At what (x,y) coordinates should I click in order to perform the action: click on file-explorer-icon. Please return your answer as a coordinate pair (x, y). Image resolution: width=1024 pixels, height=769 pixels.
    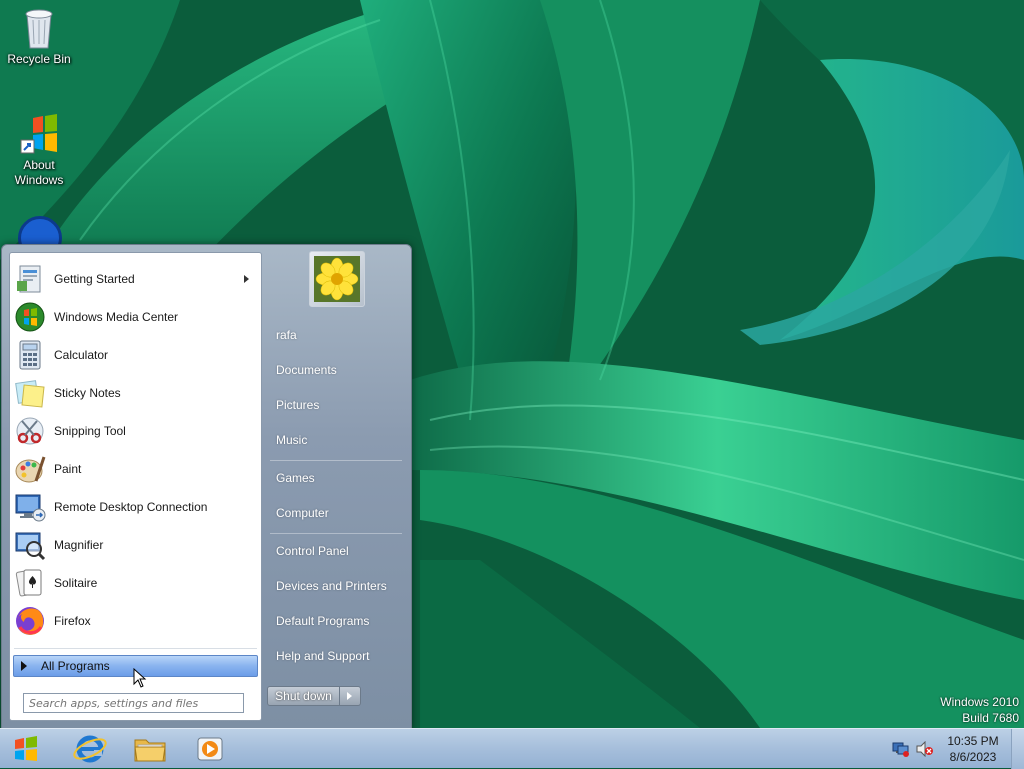
    Looking at the image, I should click on (150, 750).